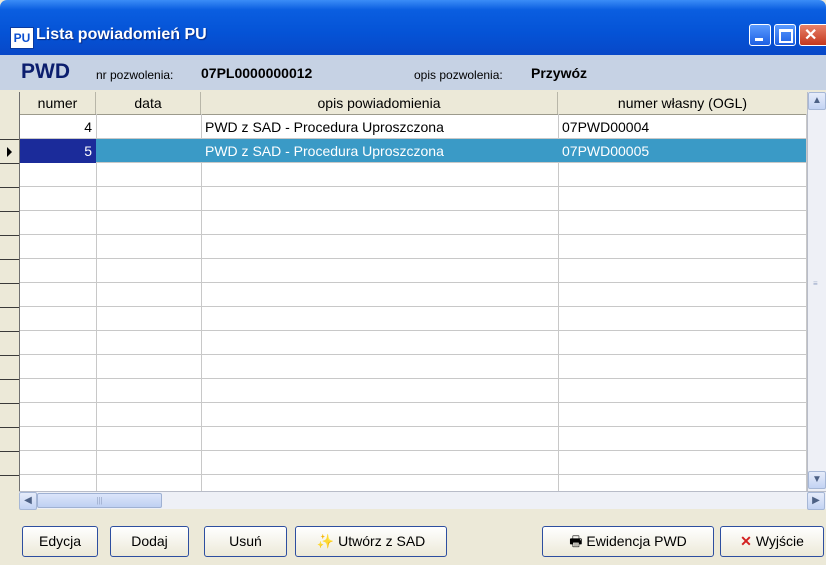  What do you see at coordinates (576, 541) in the screenshot?
I see `printer-icon: 🖶` at bounding box center [576, 541].